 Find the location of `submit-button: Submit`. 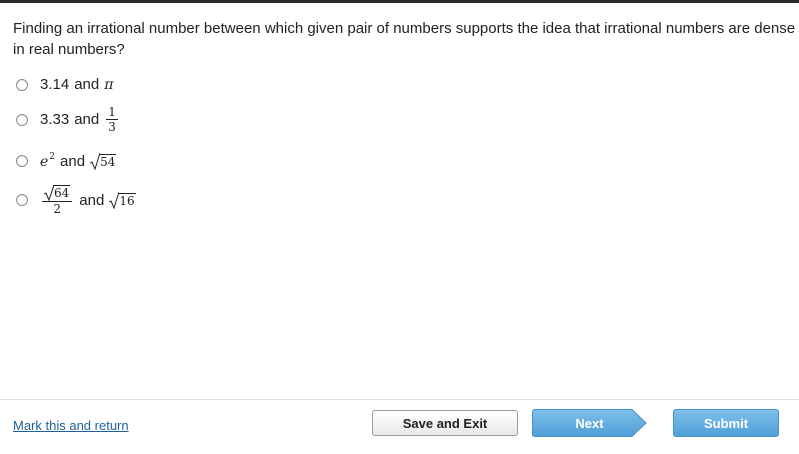

submit-button: Submit is located at coordinates (726, 423).